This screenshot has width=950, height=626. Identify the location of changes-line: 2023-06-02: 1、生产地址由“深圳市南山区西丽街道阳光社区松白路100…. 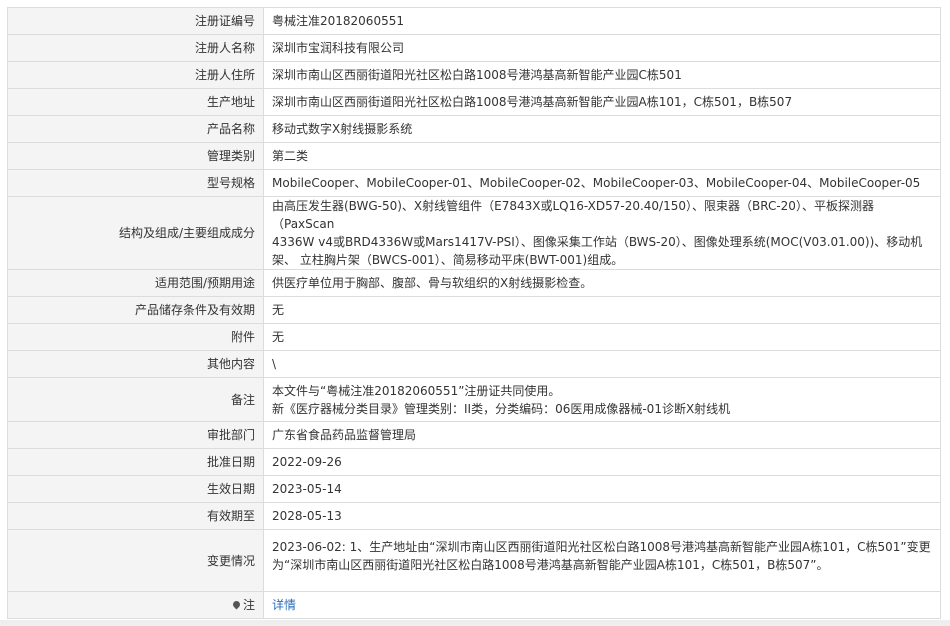
(601, 547).